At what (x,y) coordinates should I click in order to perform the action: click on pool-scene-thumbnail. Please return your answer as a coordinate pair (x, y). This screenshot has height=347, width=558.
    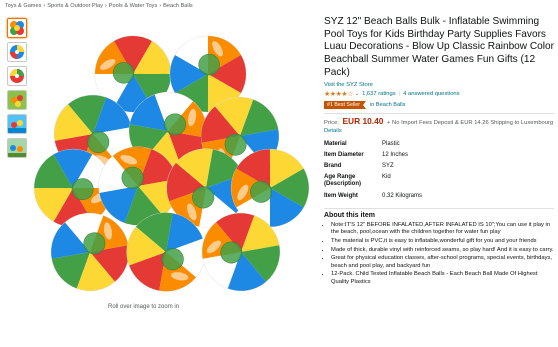
    Looking at the image, I should click on (17, 124).